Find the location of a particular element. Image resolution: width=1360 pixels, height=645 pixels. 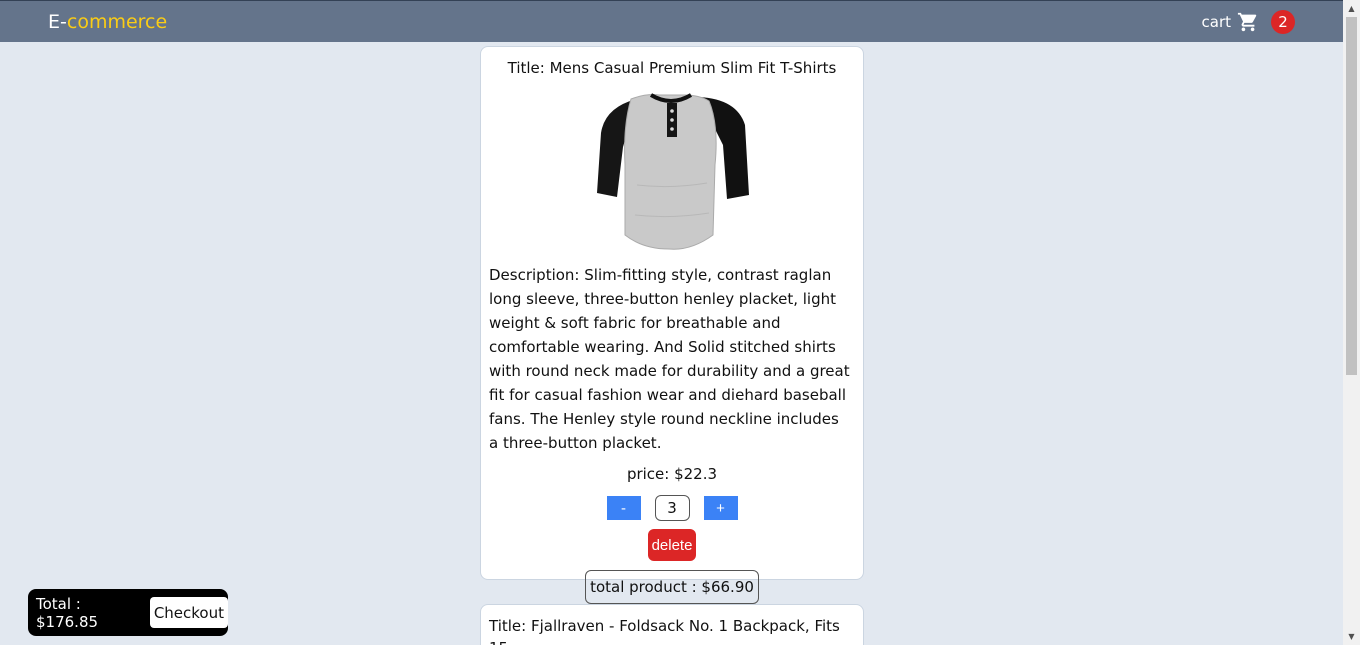

brand-prefix: E- is located at coordinates (57, 22).